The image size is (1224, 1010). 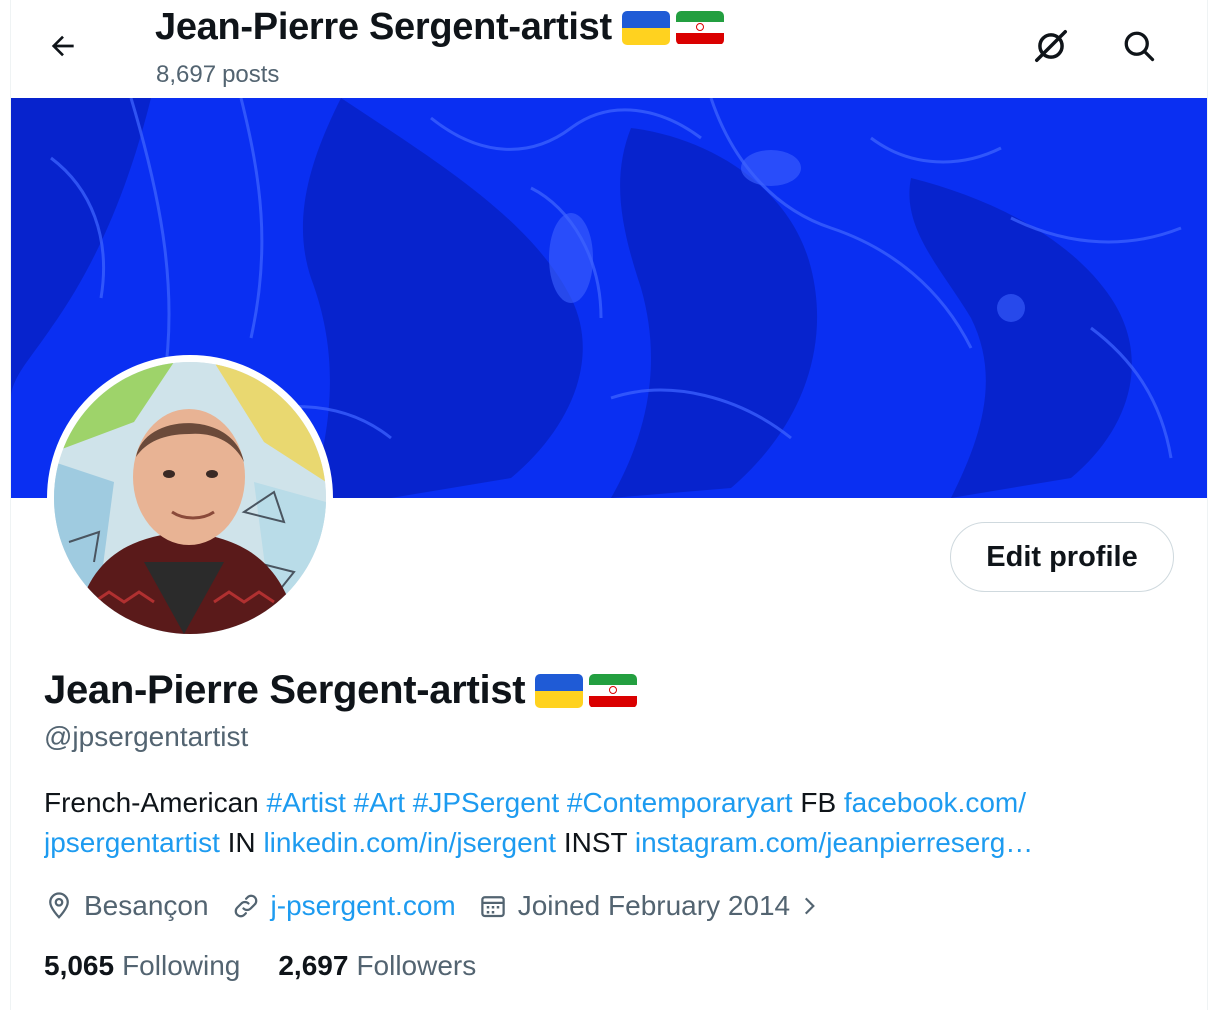 What do you see at coordinates (306, 802) in the screenshot?
I see `hashtag-link: #Artist` at bounding box center [306, 802].